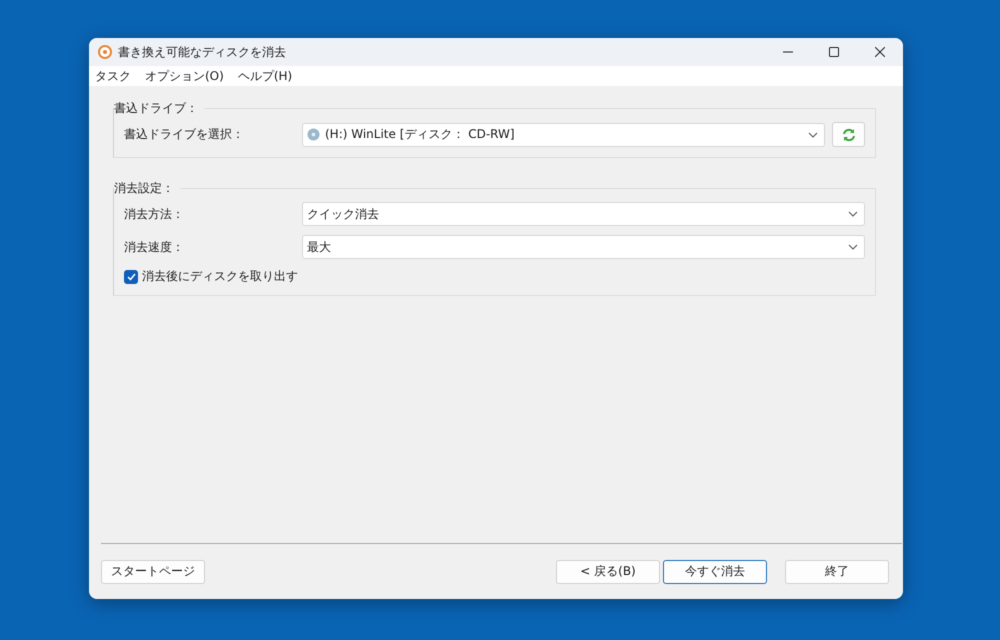  Describe the element at coordinates (608, 572) in the screenshot. I see `dialog-button: < 戻る(B)` at that location.